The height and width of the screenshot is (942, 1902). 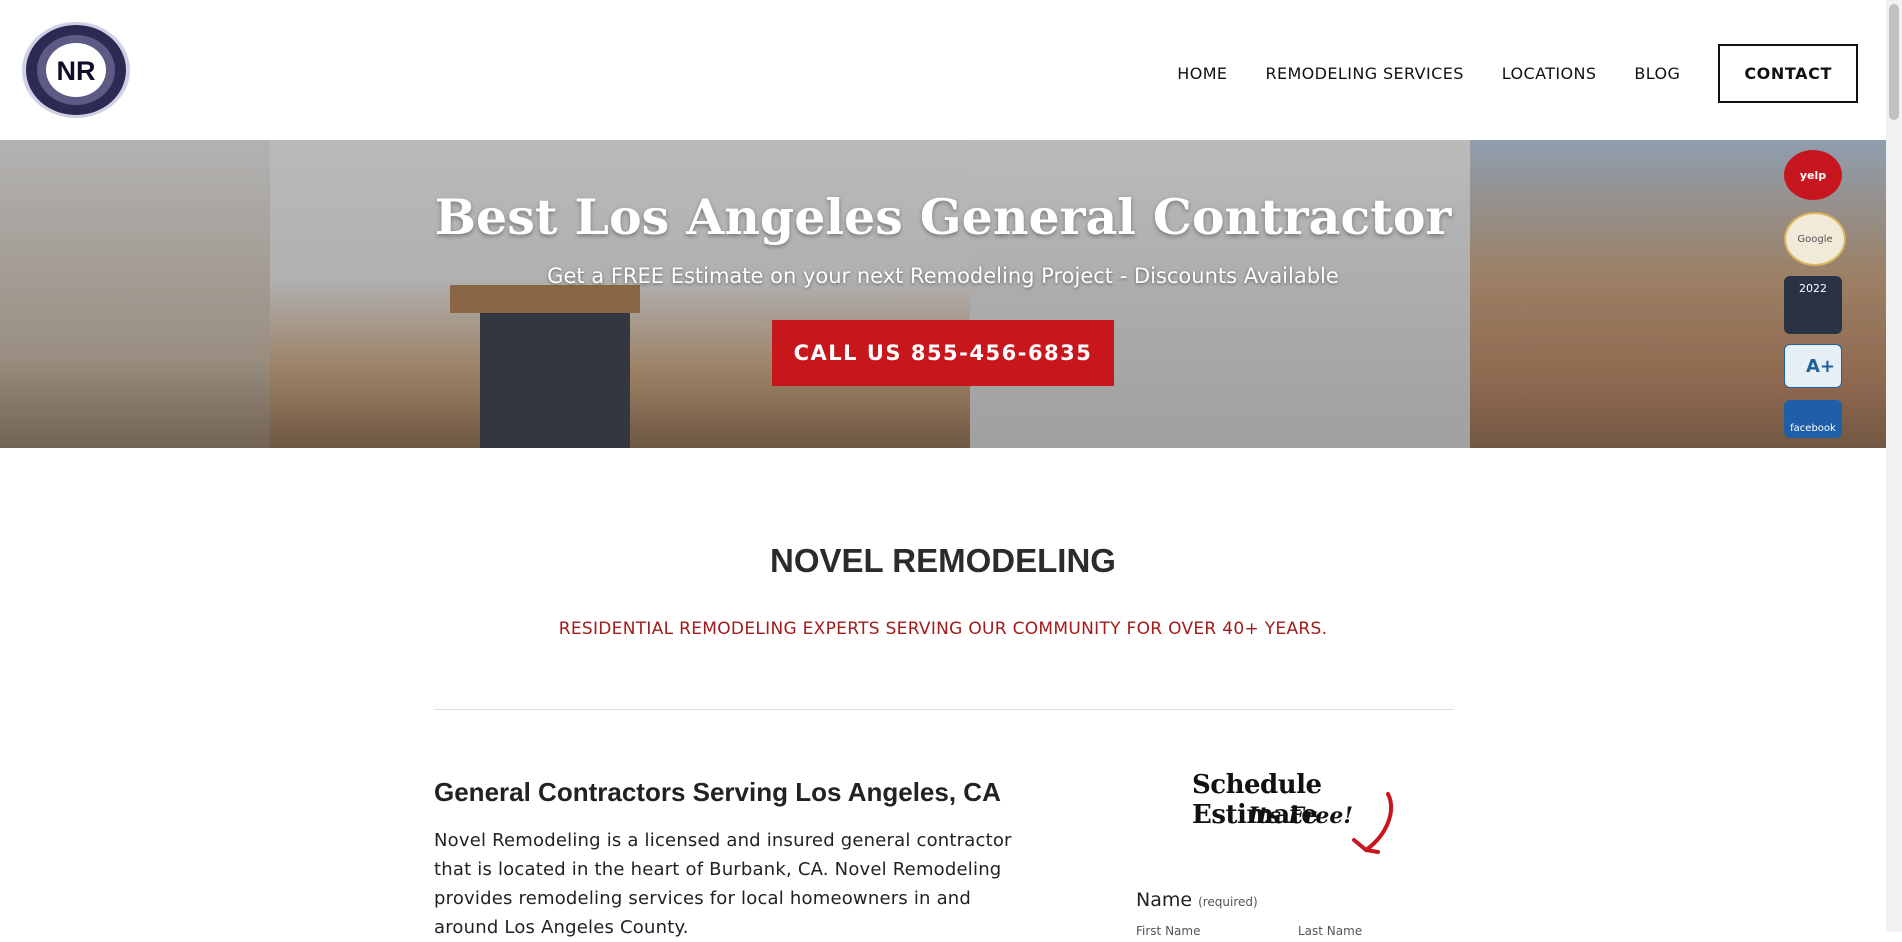 What do you see at coordinates (1815, 239) in the screenshot?
I see `google-badge-icon: Google` at bounding box center [1815, 239].